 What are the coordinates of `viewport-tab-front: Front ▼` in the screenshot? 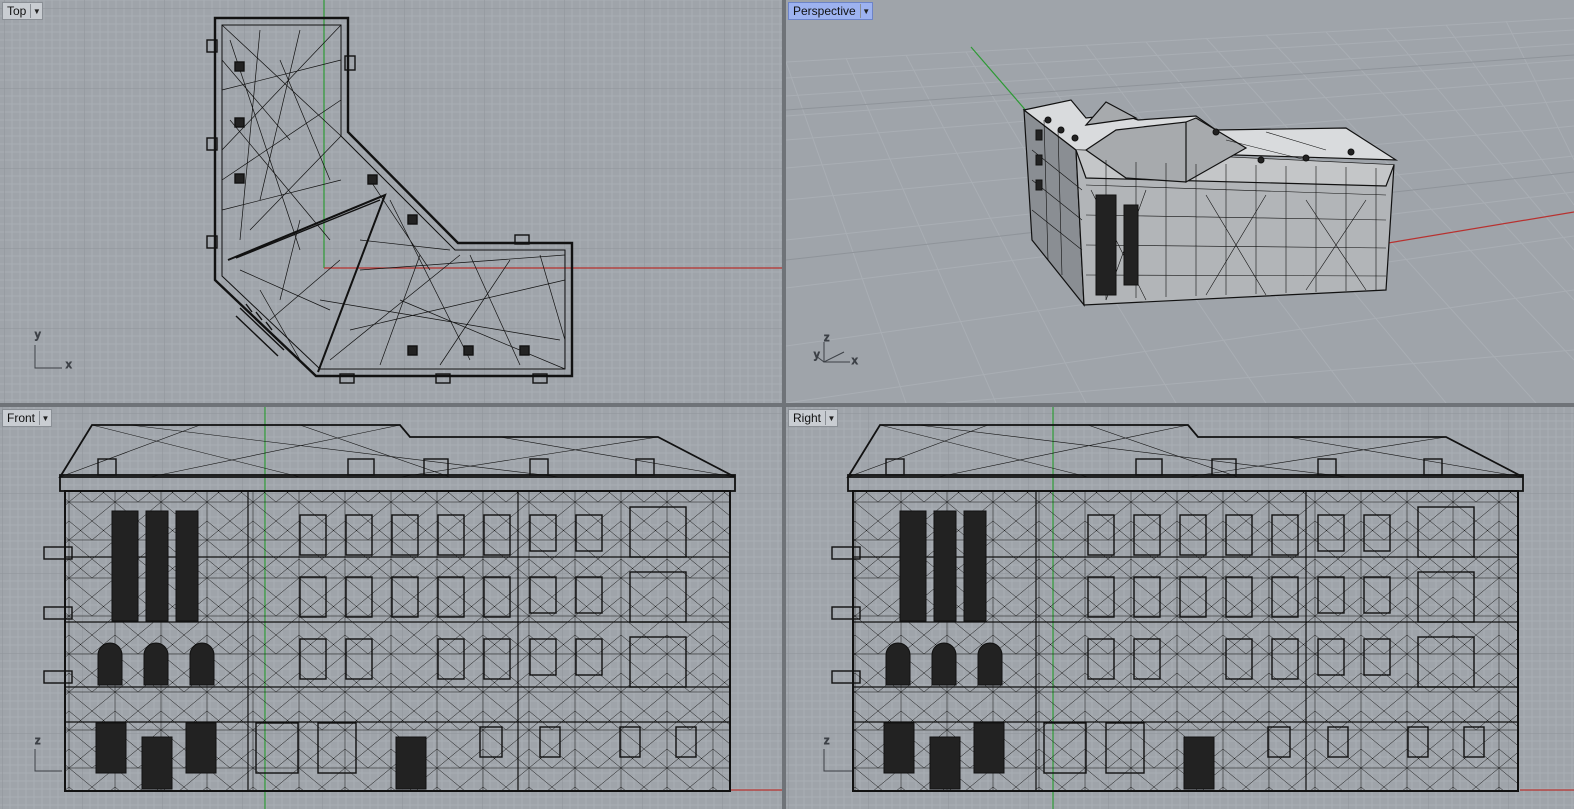 It's located at (27, 418).